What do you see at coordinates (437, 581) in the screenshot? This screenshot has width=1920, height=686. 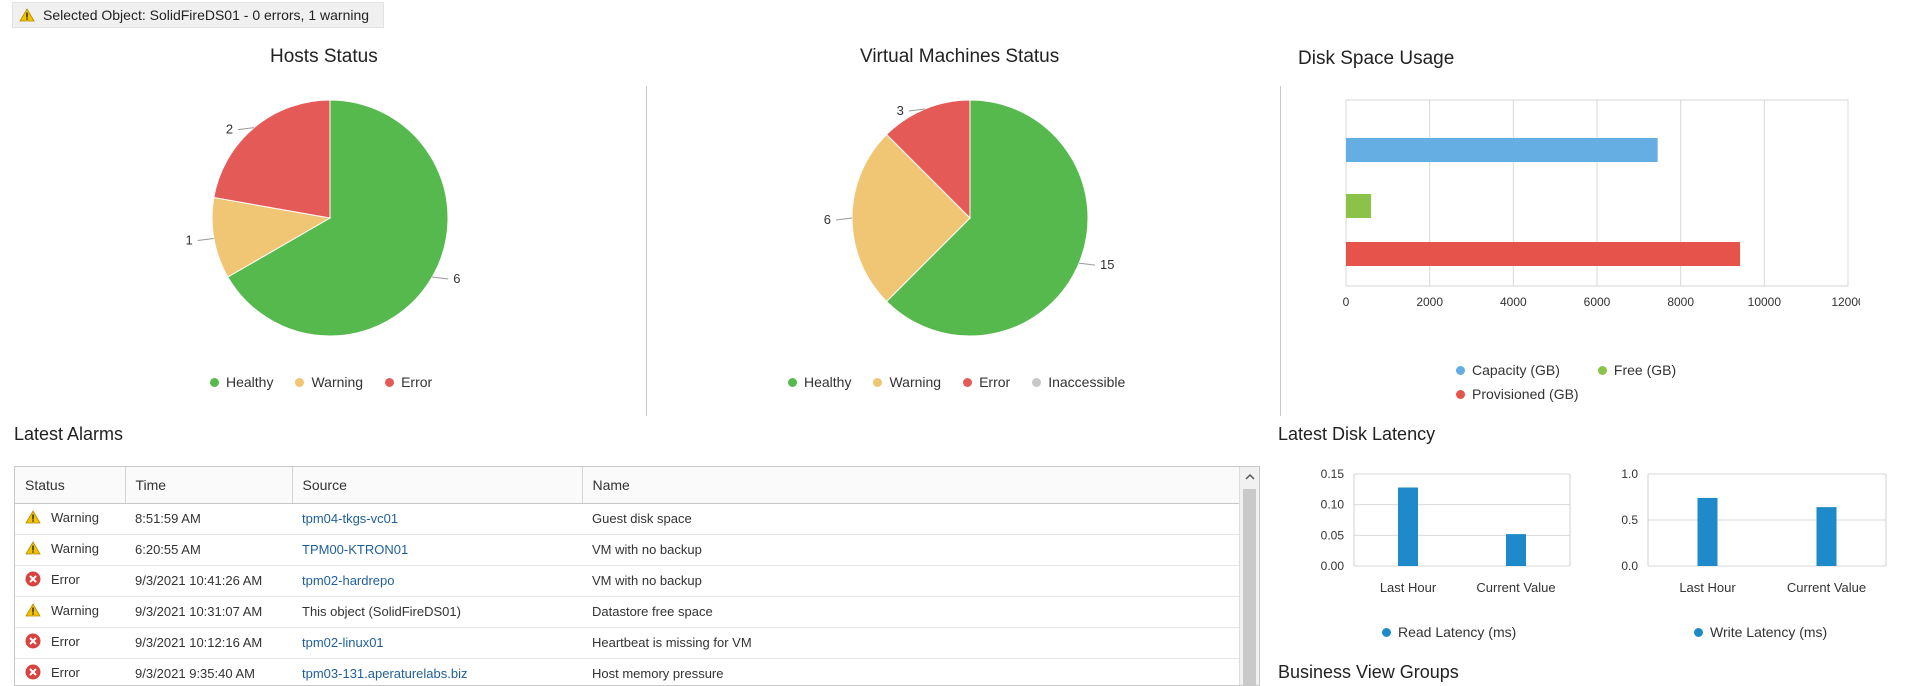 I see `source-link: tpm02-hardrepo` at bounding box center [437, 581].